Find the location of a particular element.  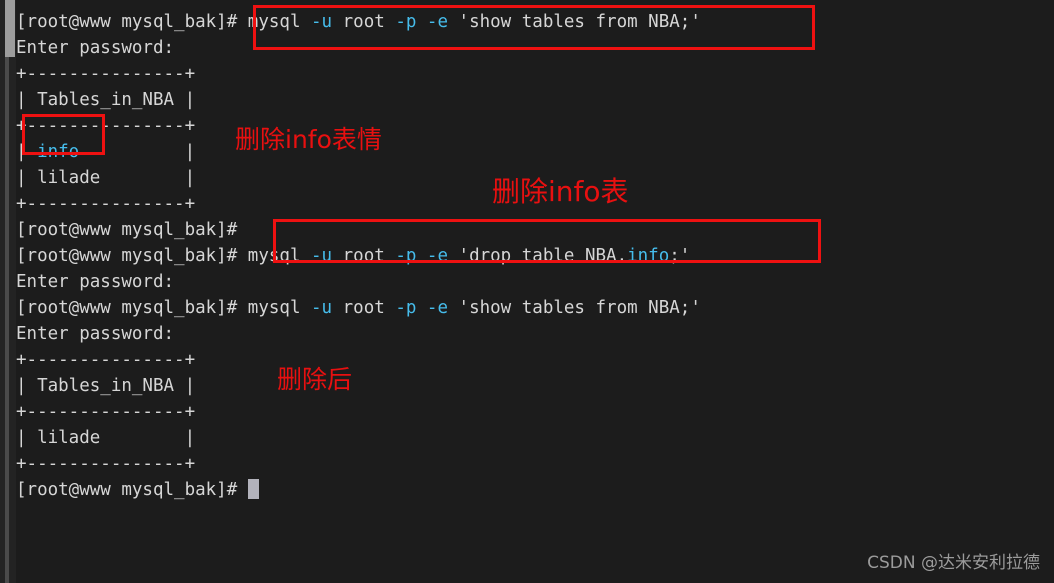

terminal-text-segment: ;' is located at coordinates (680, 256).